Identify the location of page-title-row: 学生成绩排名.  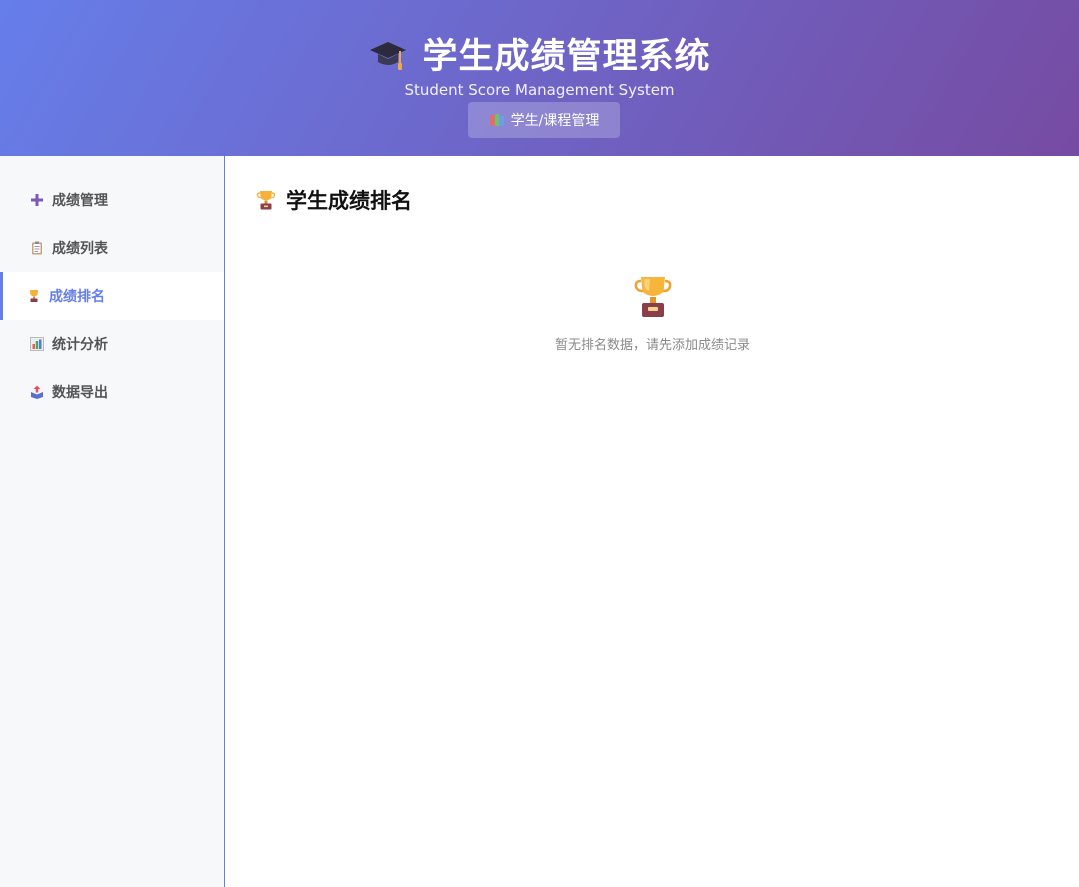
(334, 200).